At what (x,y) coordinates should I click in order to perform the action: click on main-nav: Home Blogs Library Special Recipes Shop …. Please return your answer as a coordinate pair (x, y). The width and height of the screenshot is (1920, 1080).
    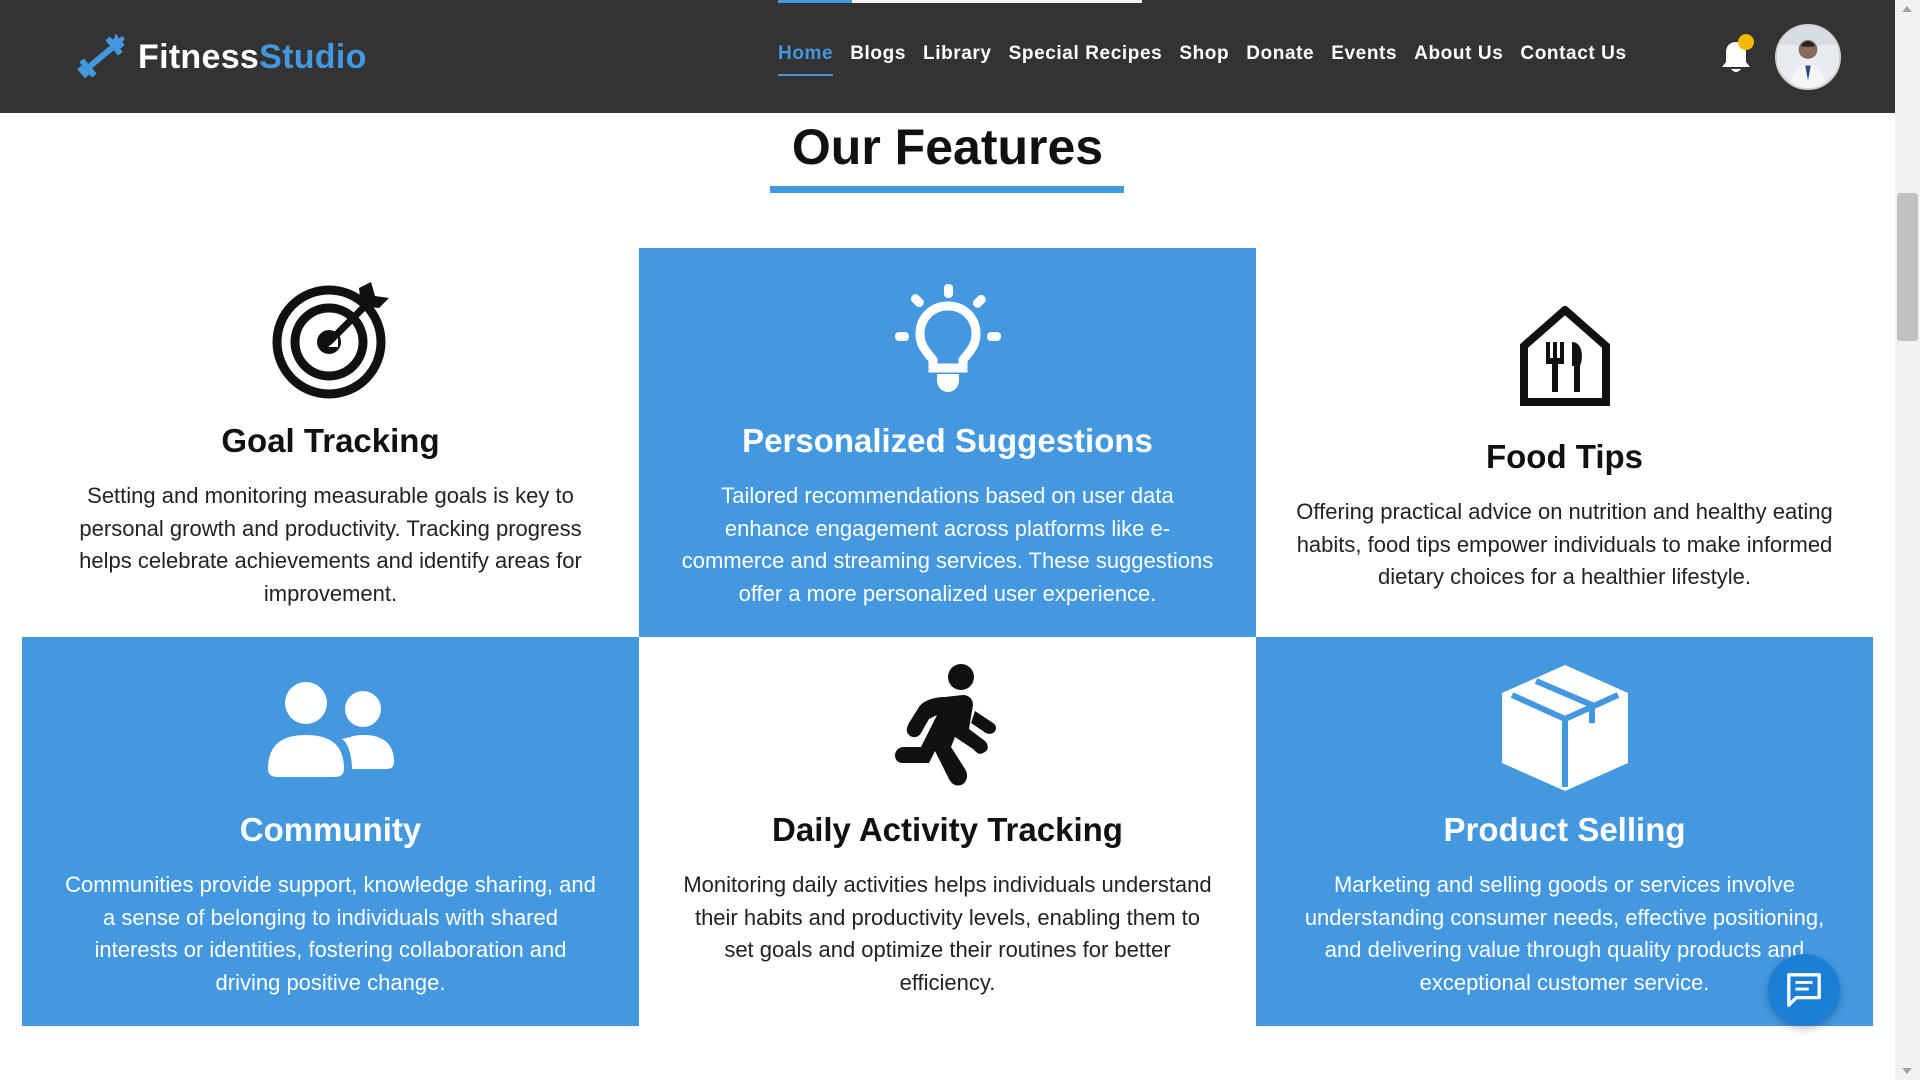
    Looking at the image, I should click on (1202, 59).